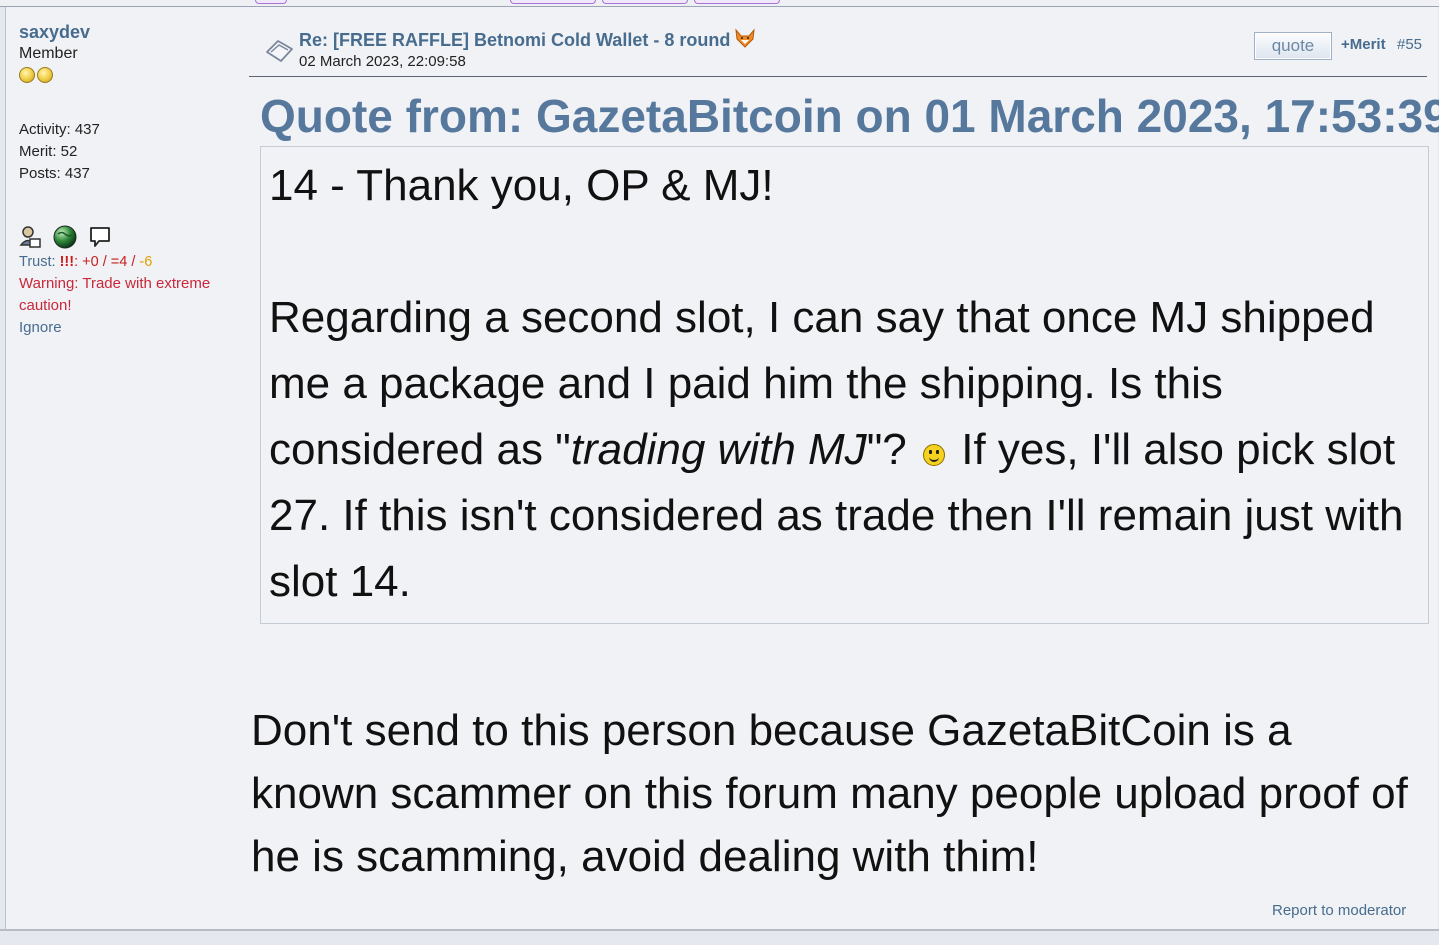 The image size is (1439, 945). Describe the element at coordinates (382, 61) in the screenshot. I see `post-date: 02 March 2023, 22:09:58` at that location.